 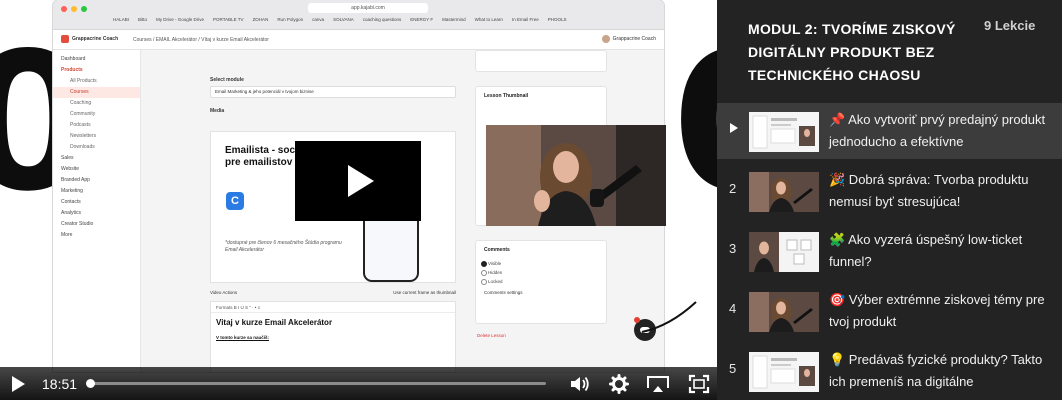 I want to click on presenter-image, so click(x=576, y=175).